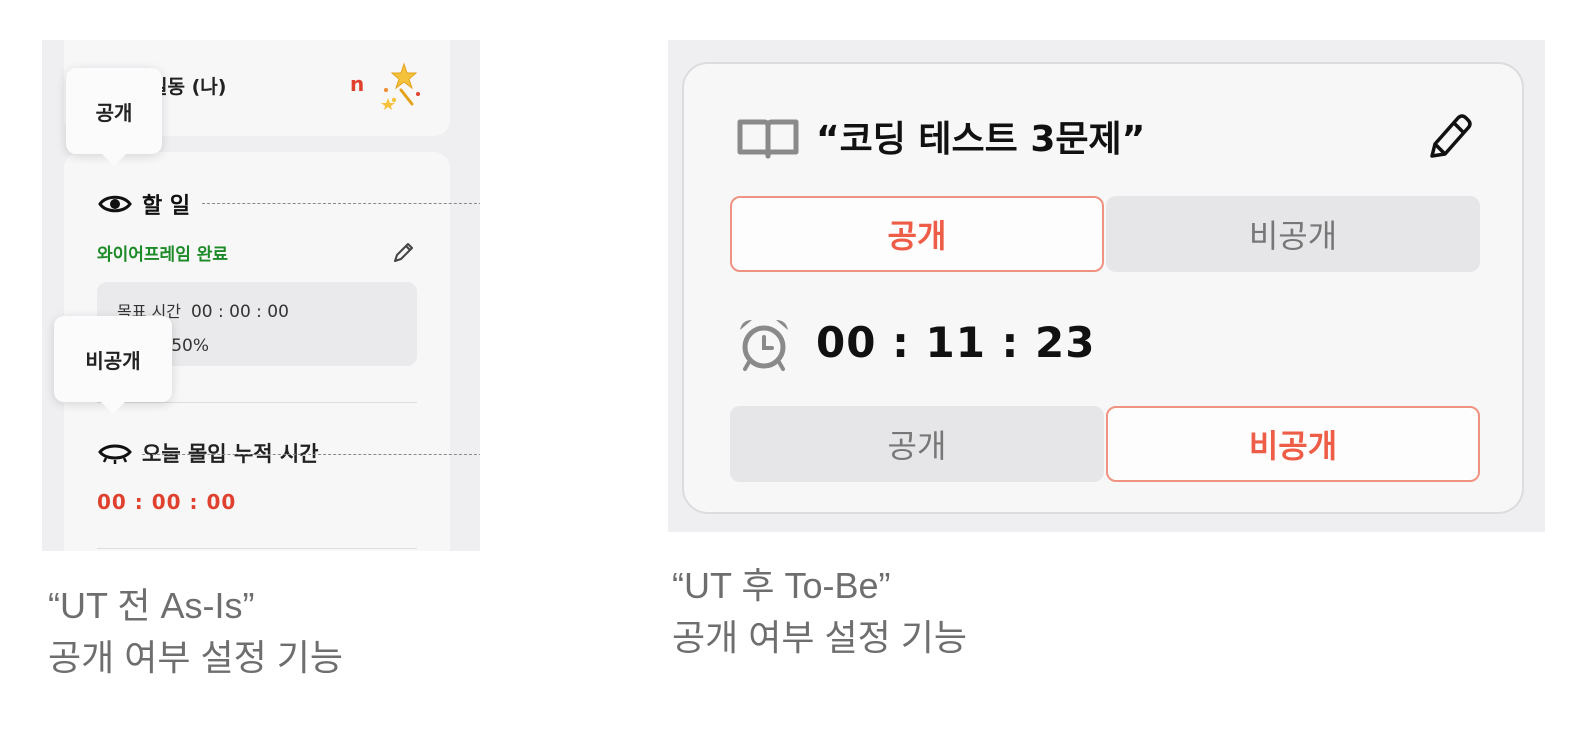  What do you see at coordinates (151, 605) in the screenshot?
I see `caption-asis-title: “UT 전 As-Is”` at bounding box center [151, 605].